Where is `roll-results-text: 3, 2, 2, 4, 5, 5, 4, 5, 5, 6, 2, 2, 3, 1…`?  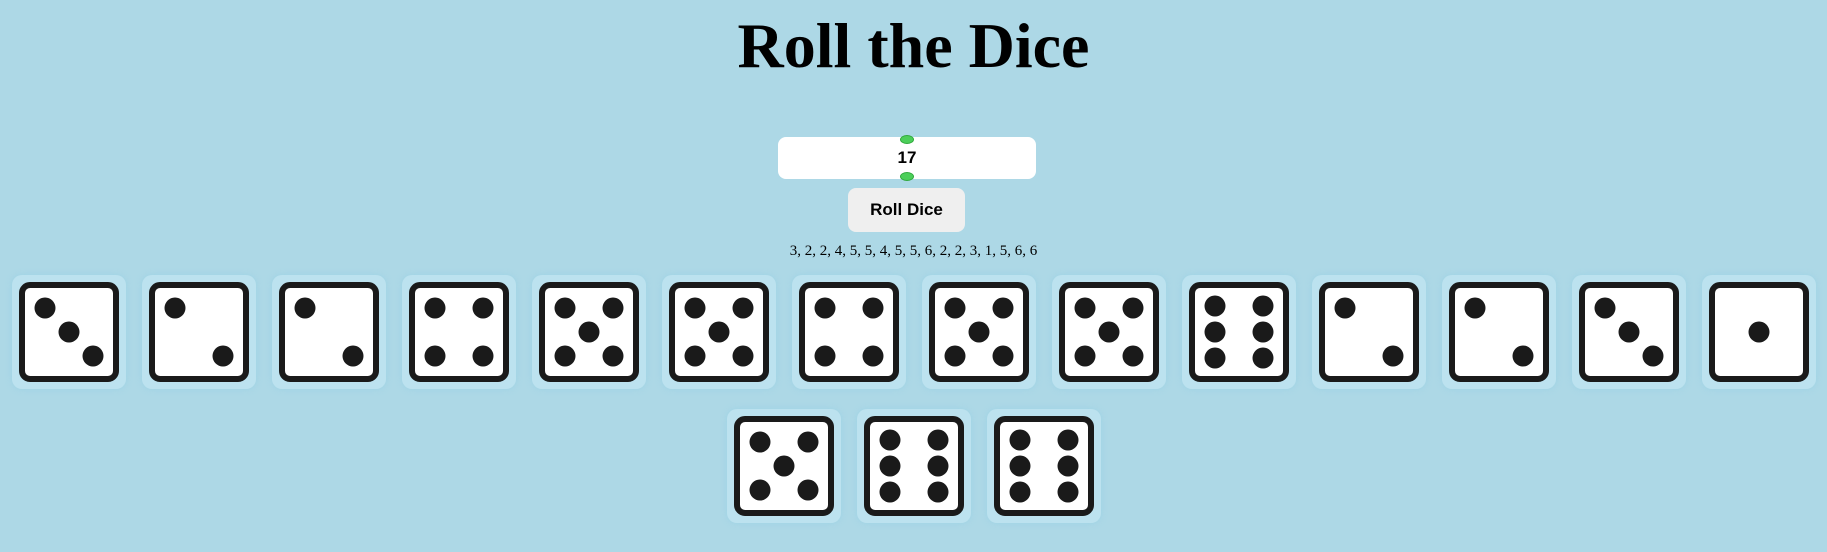 roll-results-text: 3, 2, 2, 4, 5, 5, 4, 5, 5, 6, 2, 2, 3, 1… is located at coordinates (913, 251).